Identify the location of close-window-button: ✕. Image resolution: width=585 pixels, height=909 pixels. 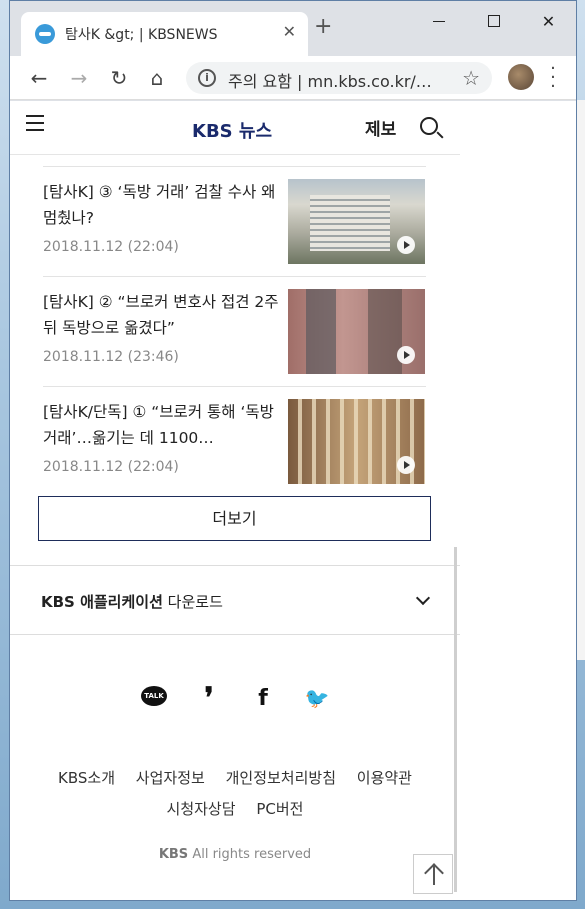
(548, 21).